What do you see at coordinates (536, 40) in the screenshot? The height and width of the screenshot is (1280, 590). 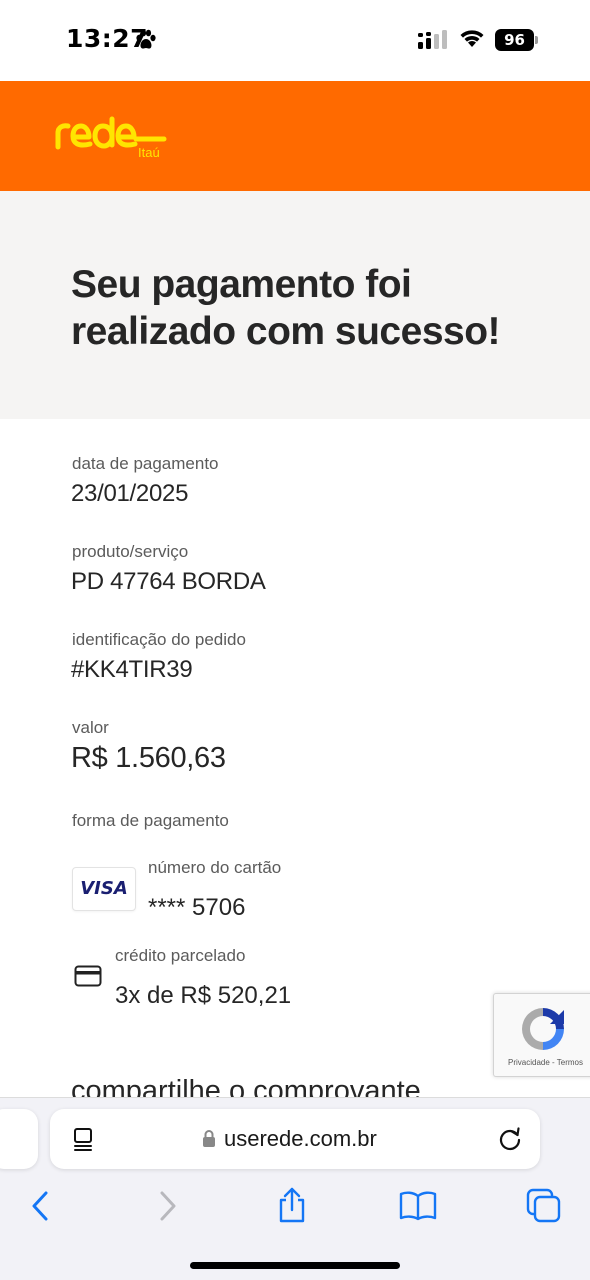 I see `battery-tip` at bounding box center [536, 40].